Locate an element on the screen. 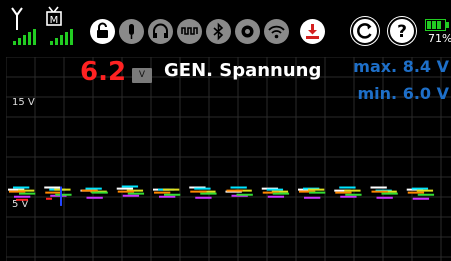 The height and width of the screenshot is (261, 451). wifi-icon is located at coordinates (276, 31).